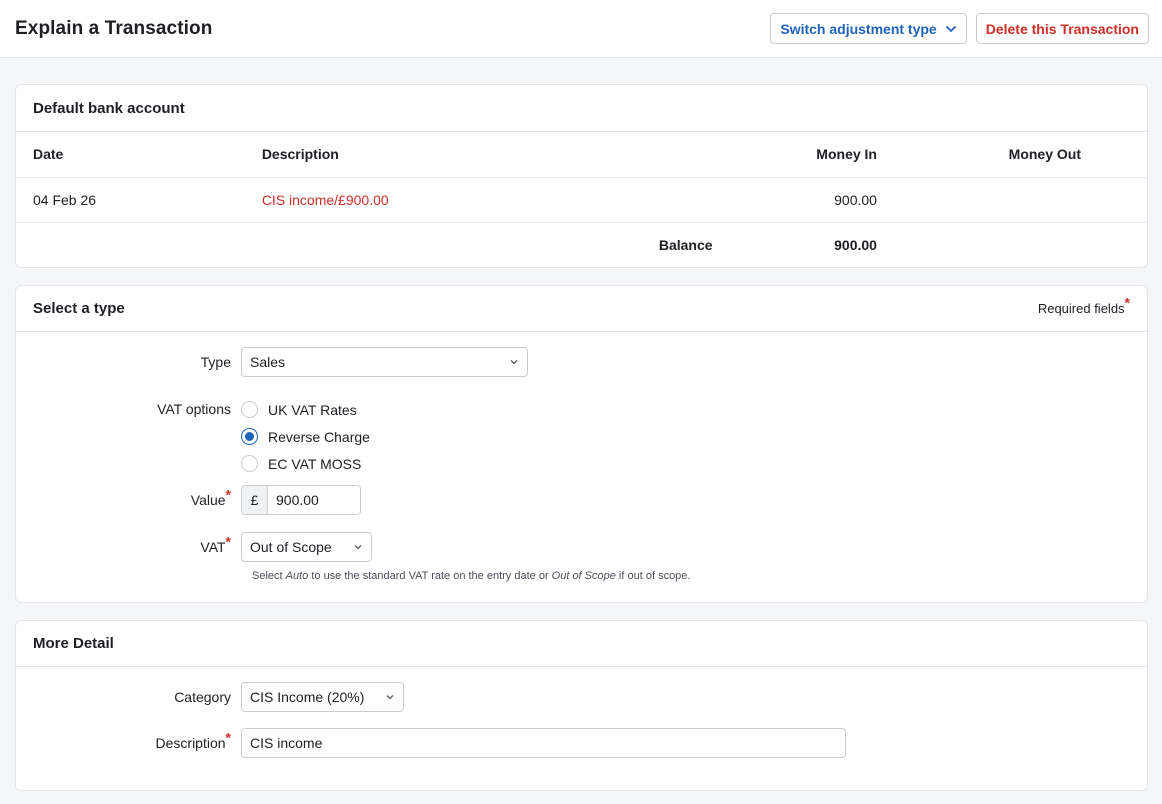  Describe the element at coordinates (653, 576) in the screenshot. I see `hint-post: if out of scope.` at that location.